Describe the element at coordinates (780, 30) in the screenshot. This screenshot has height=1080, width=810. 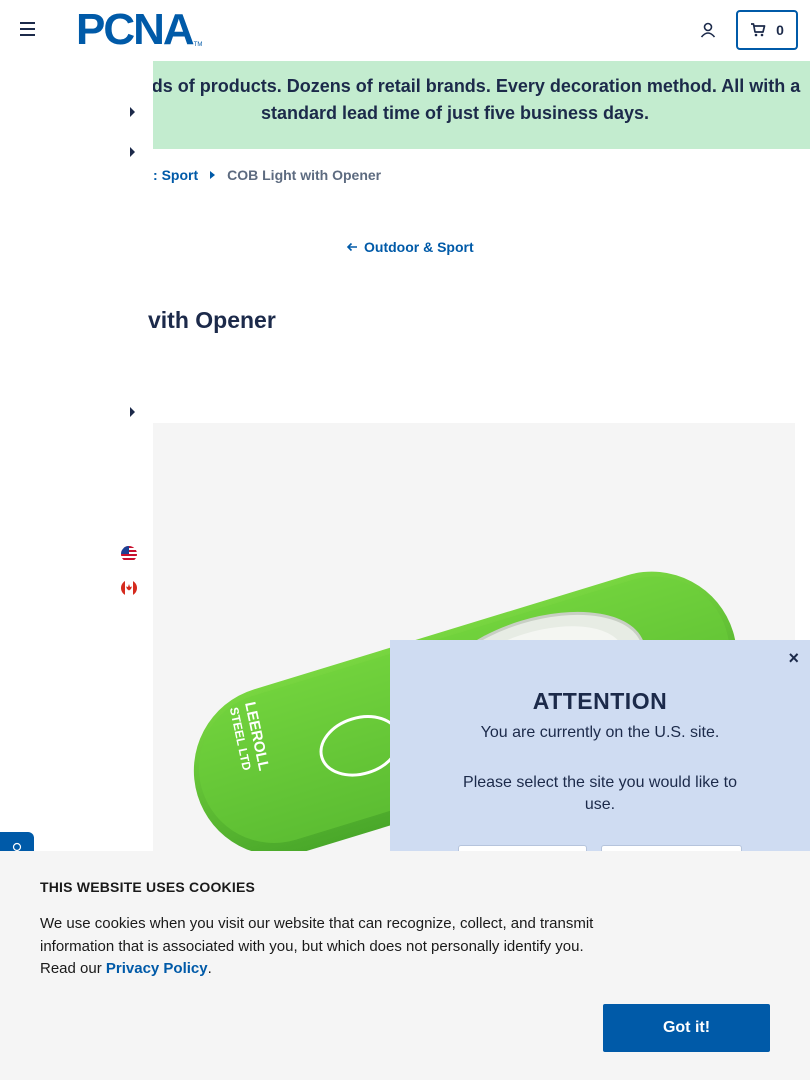
I see `cart-count: 0` at that location.